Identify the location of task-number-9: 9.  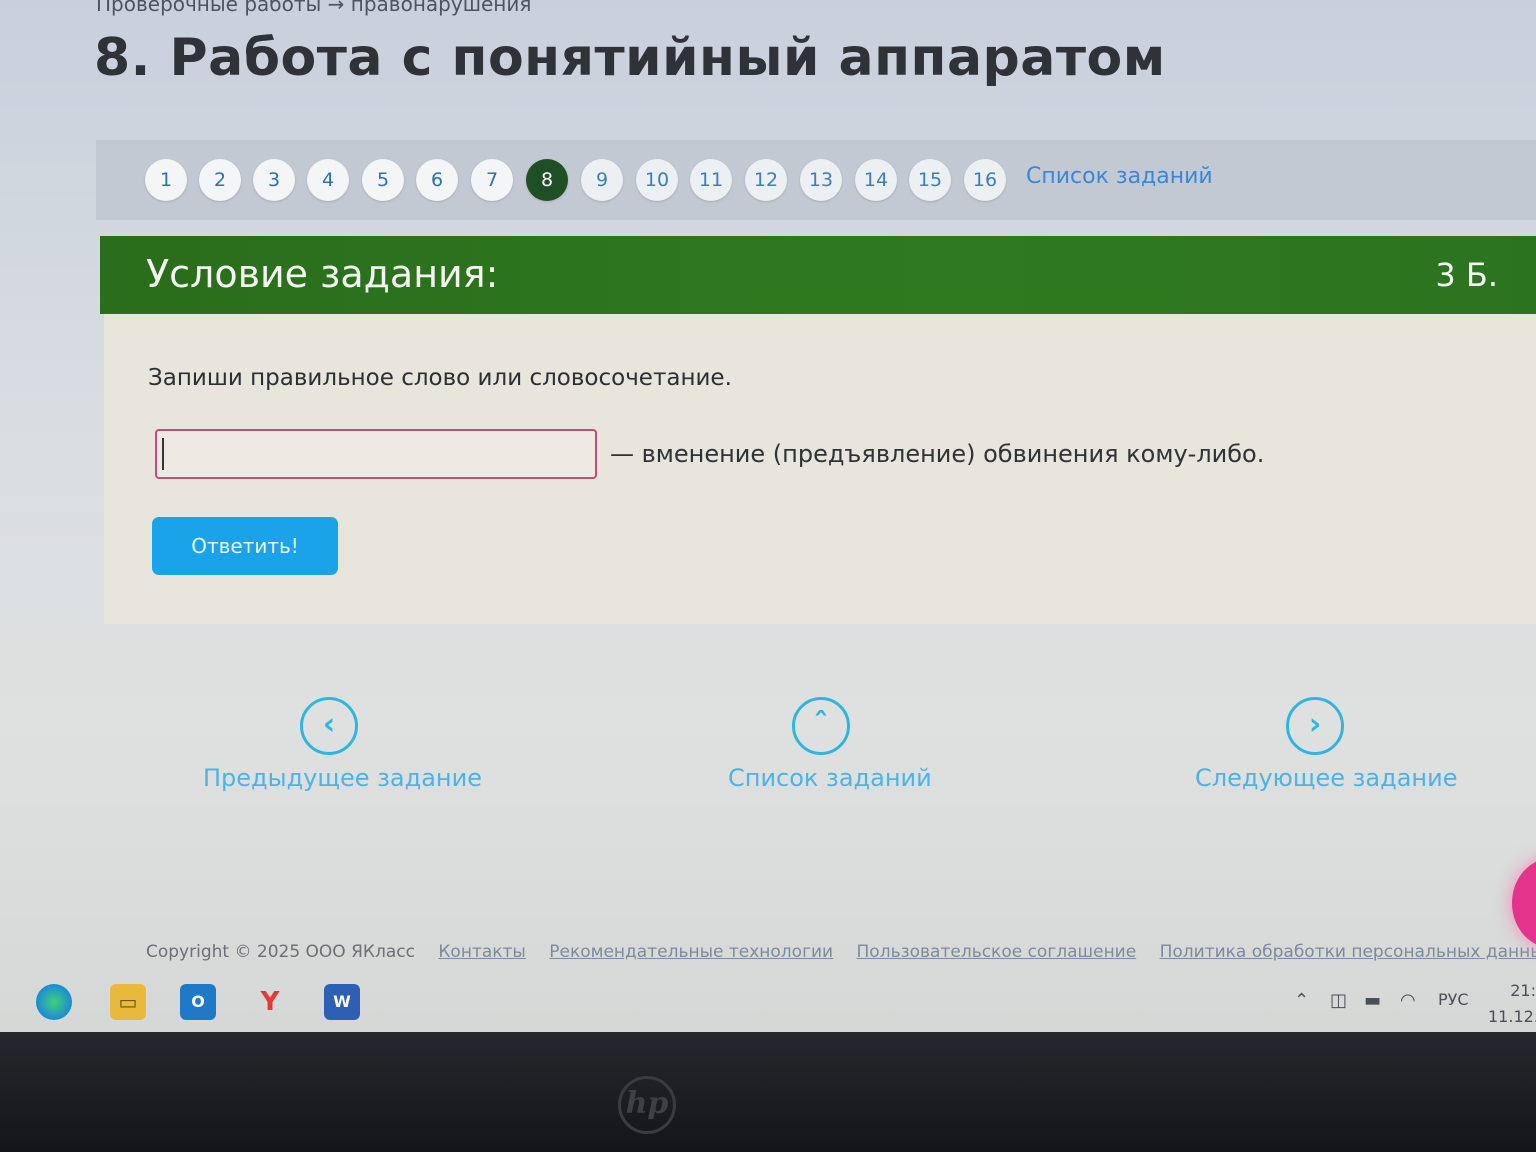
(602, 180).